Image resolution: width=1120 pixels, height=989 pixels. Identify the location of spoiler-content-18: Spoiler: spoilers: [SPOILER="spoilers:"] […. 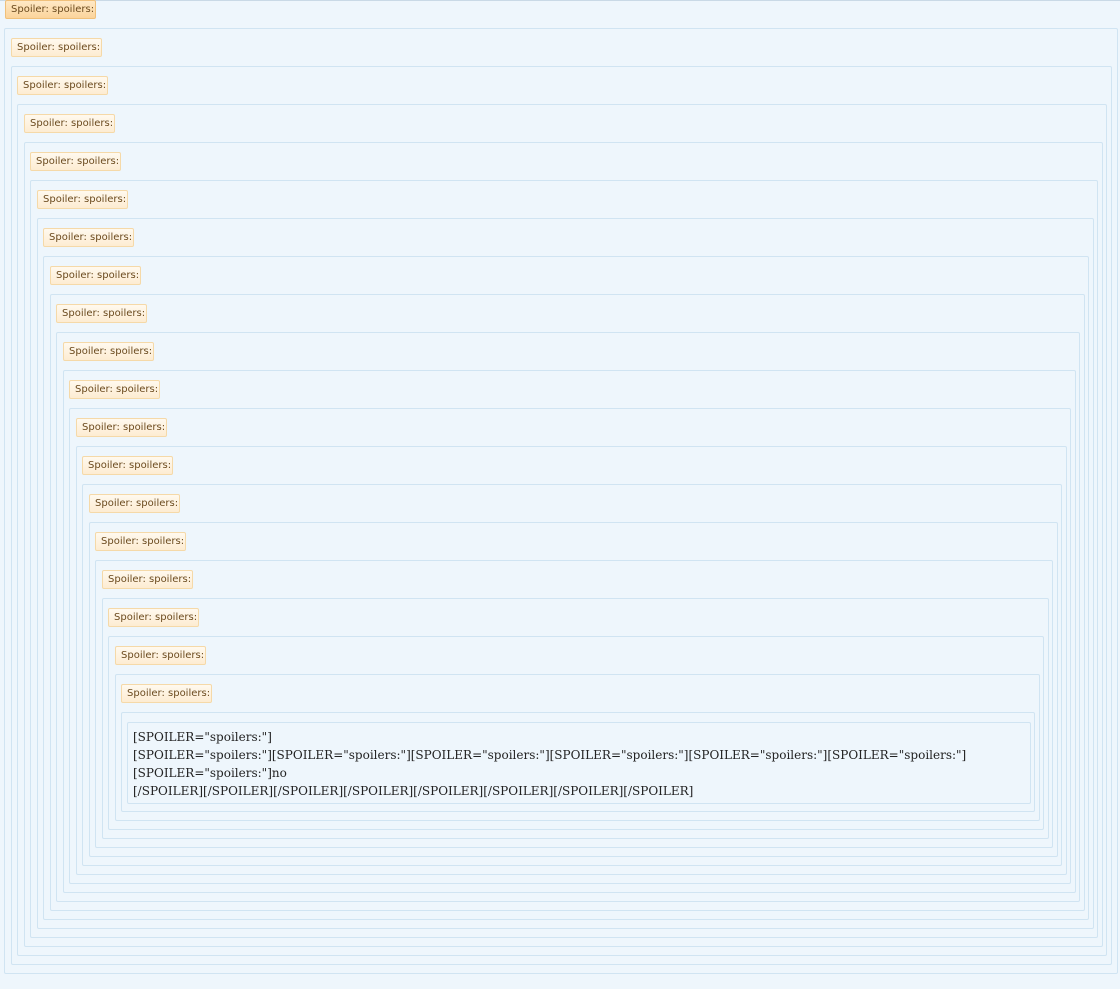
(577, 747).